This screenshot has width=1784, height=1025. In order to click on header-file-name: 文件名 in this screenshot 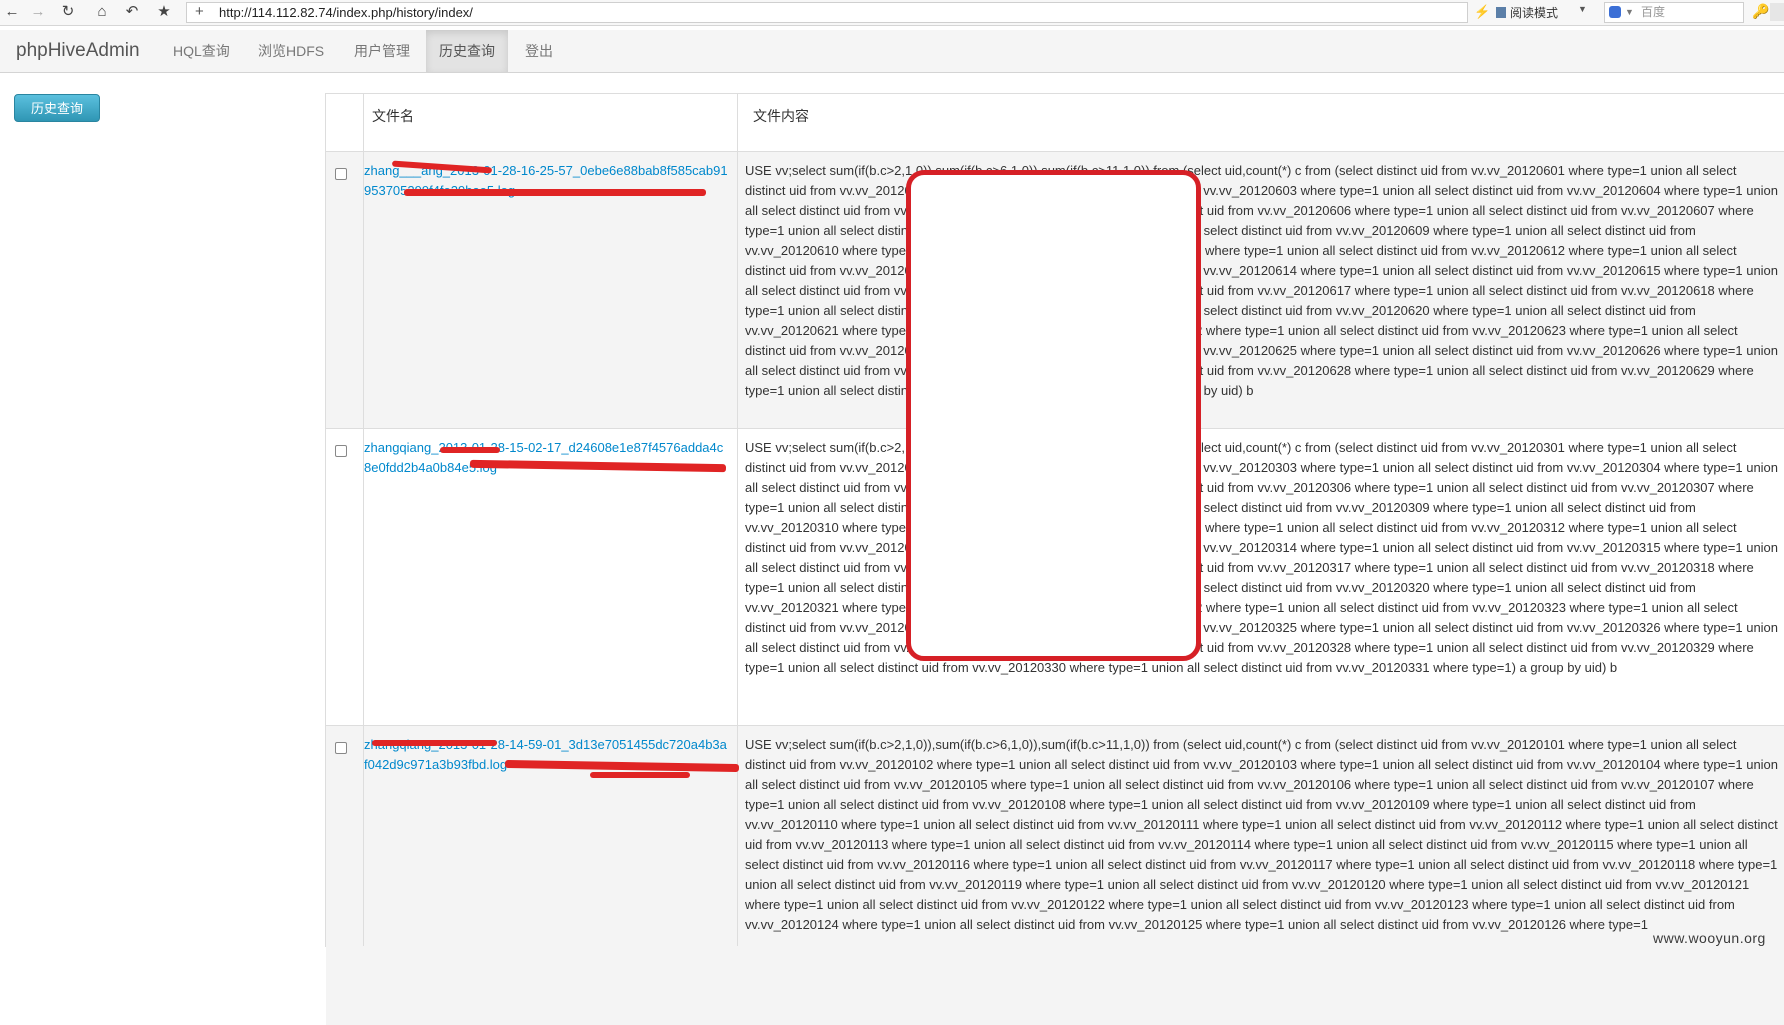, I will do `click(554, 123)`.